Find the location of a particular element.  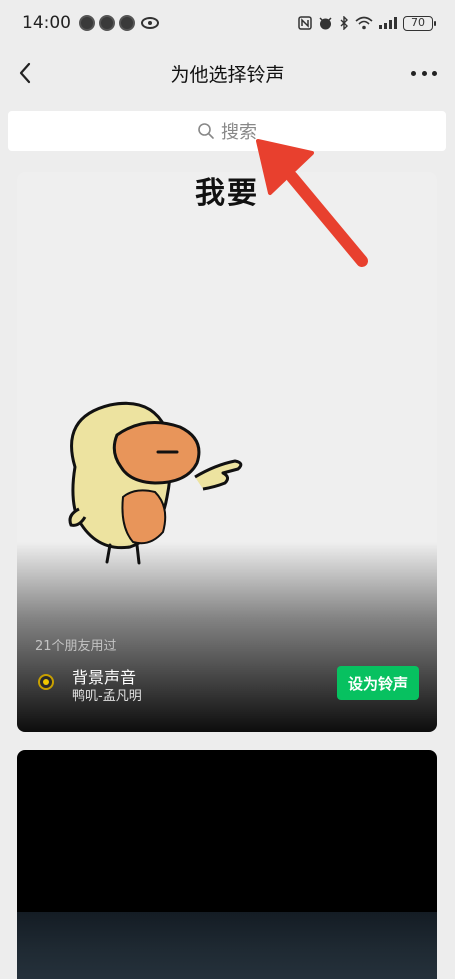

notification-icons is located at coordinates (119, 23).